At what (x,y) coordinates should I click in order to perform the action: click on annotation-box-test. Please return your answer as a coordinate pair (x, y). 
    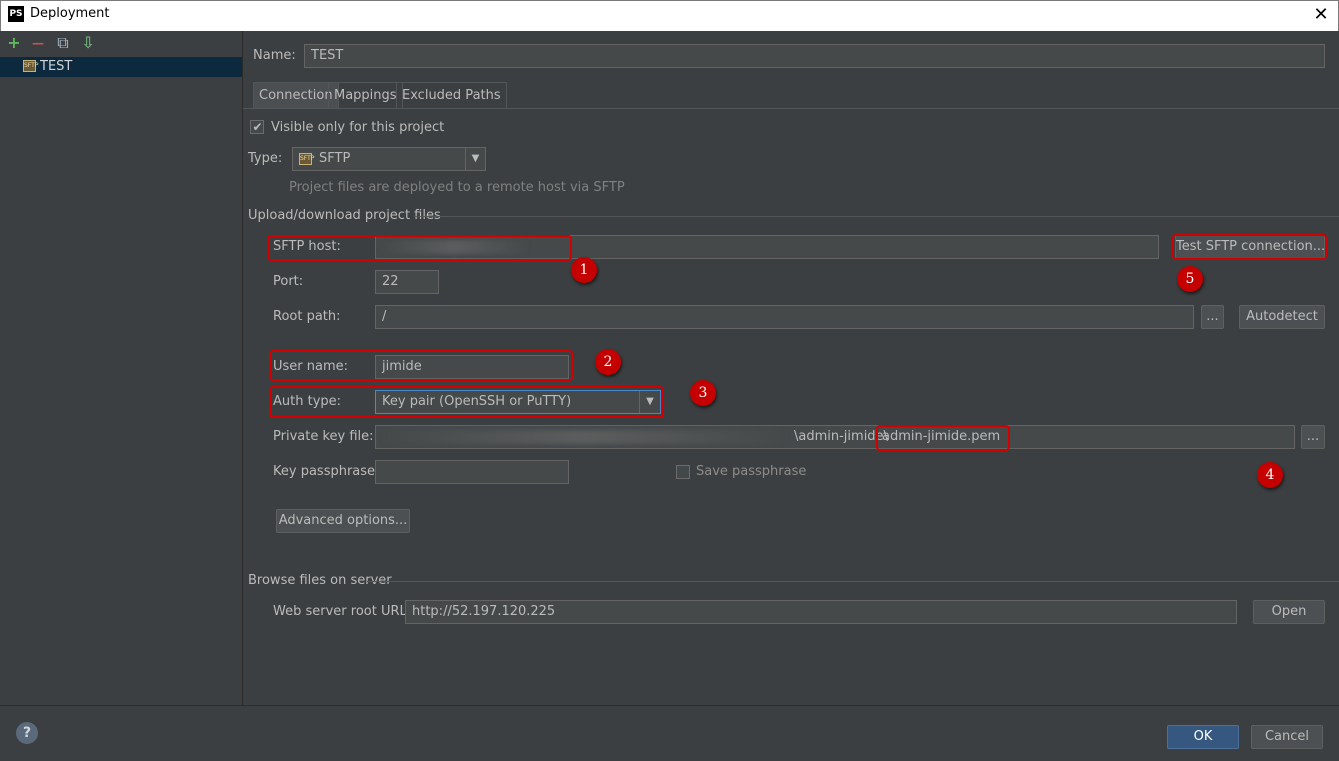
    Looking at the image, I should click on (1249, 247).